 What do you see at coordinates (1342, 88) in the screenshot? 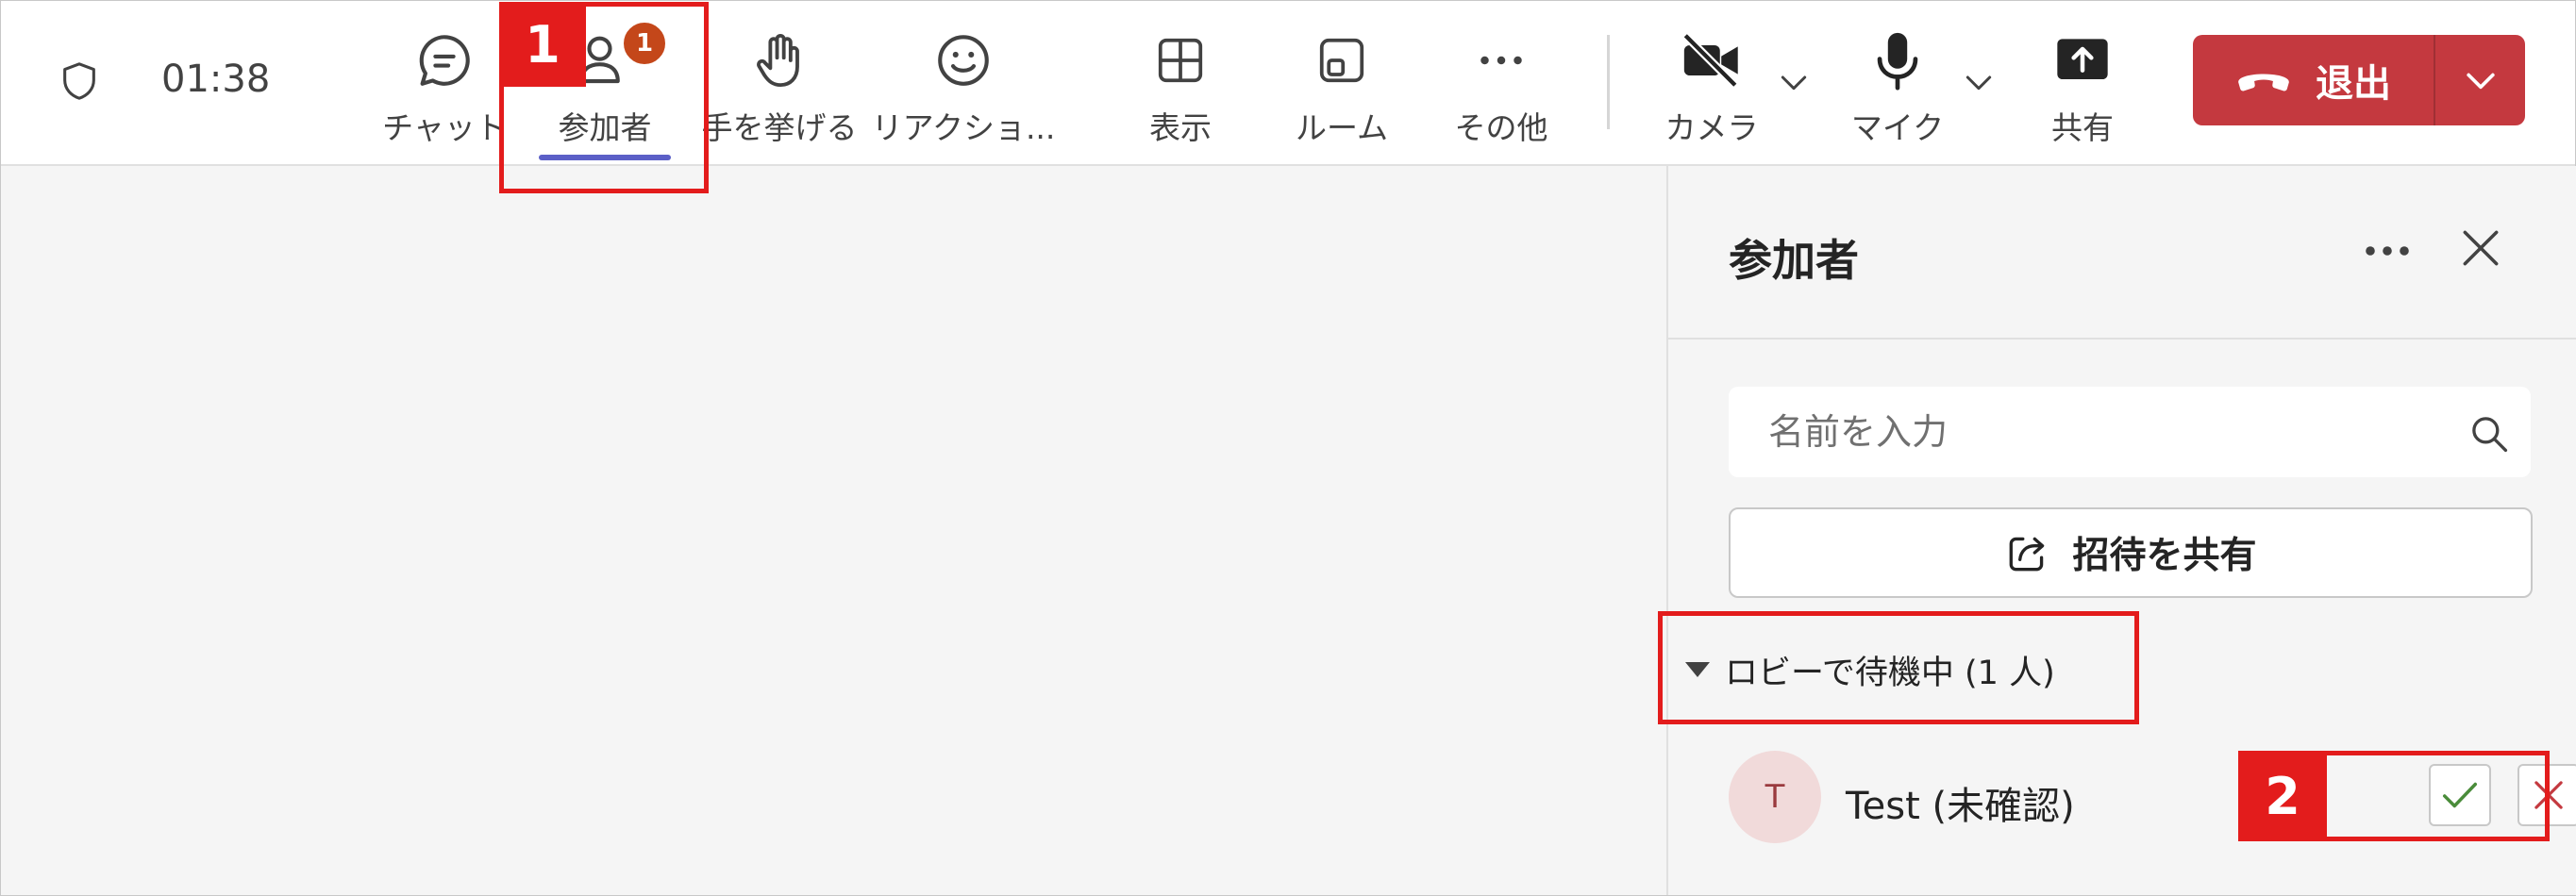
I see `rooms-button: ルーム` at bounding box center [1342, 88].